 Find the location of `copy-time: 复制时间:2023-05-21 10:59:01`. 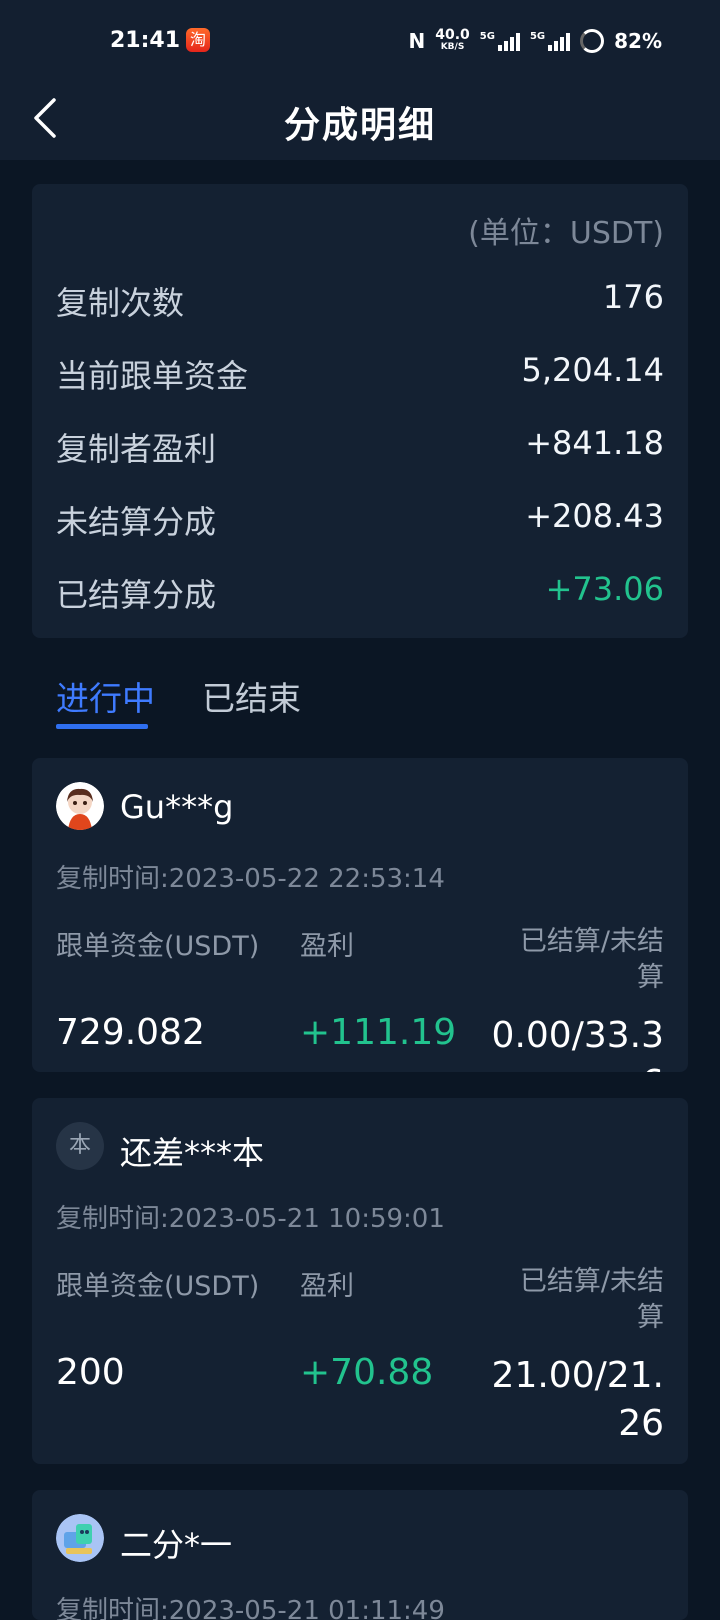

copy-time: 复制时间:2023-05-21 10:59:01 is located at coordinates (250, 1219).